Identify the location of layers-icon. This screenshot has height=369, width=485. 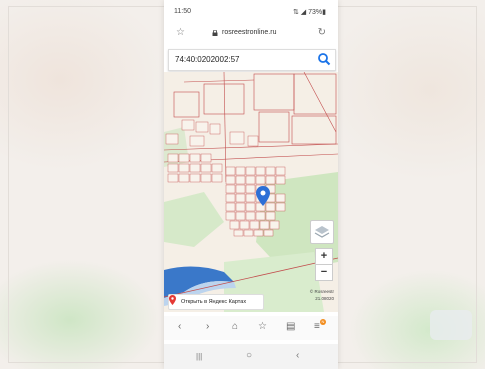
(322, 232).